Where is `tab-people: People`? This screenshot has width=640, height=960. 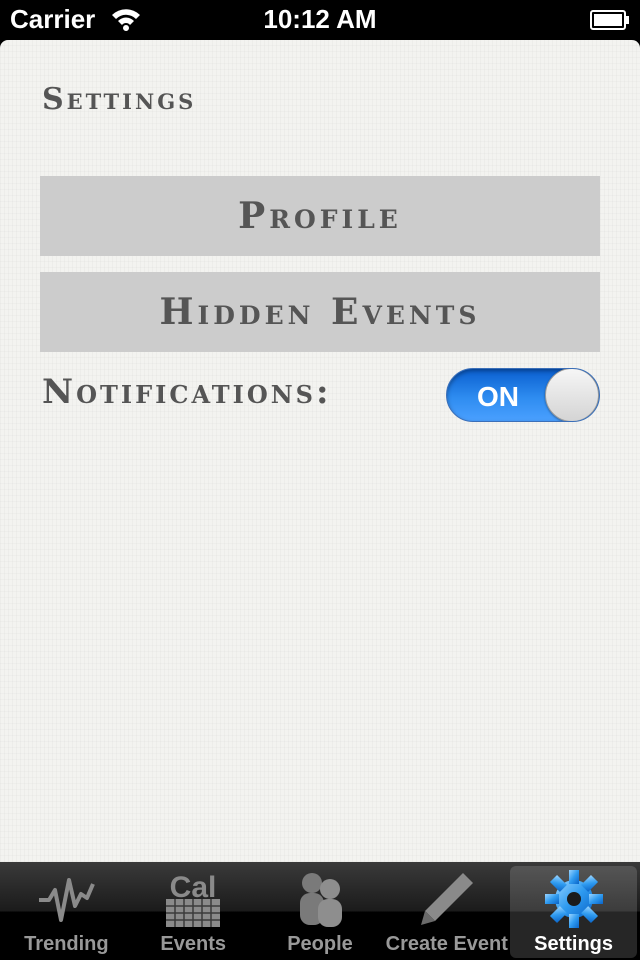 tab-people: People is located at coordinates (320, 912).